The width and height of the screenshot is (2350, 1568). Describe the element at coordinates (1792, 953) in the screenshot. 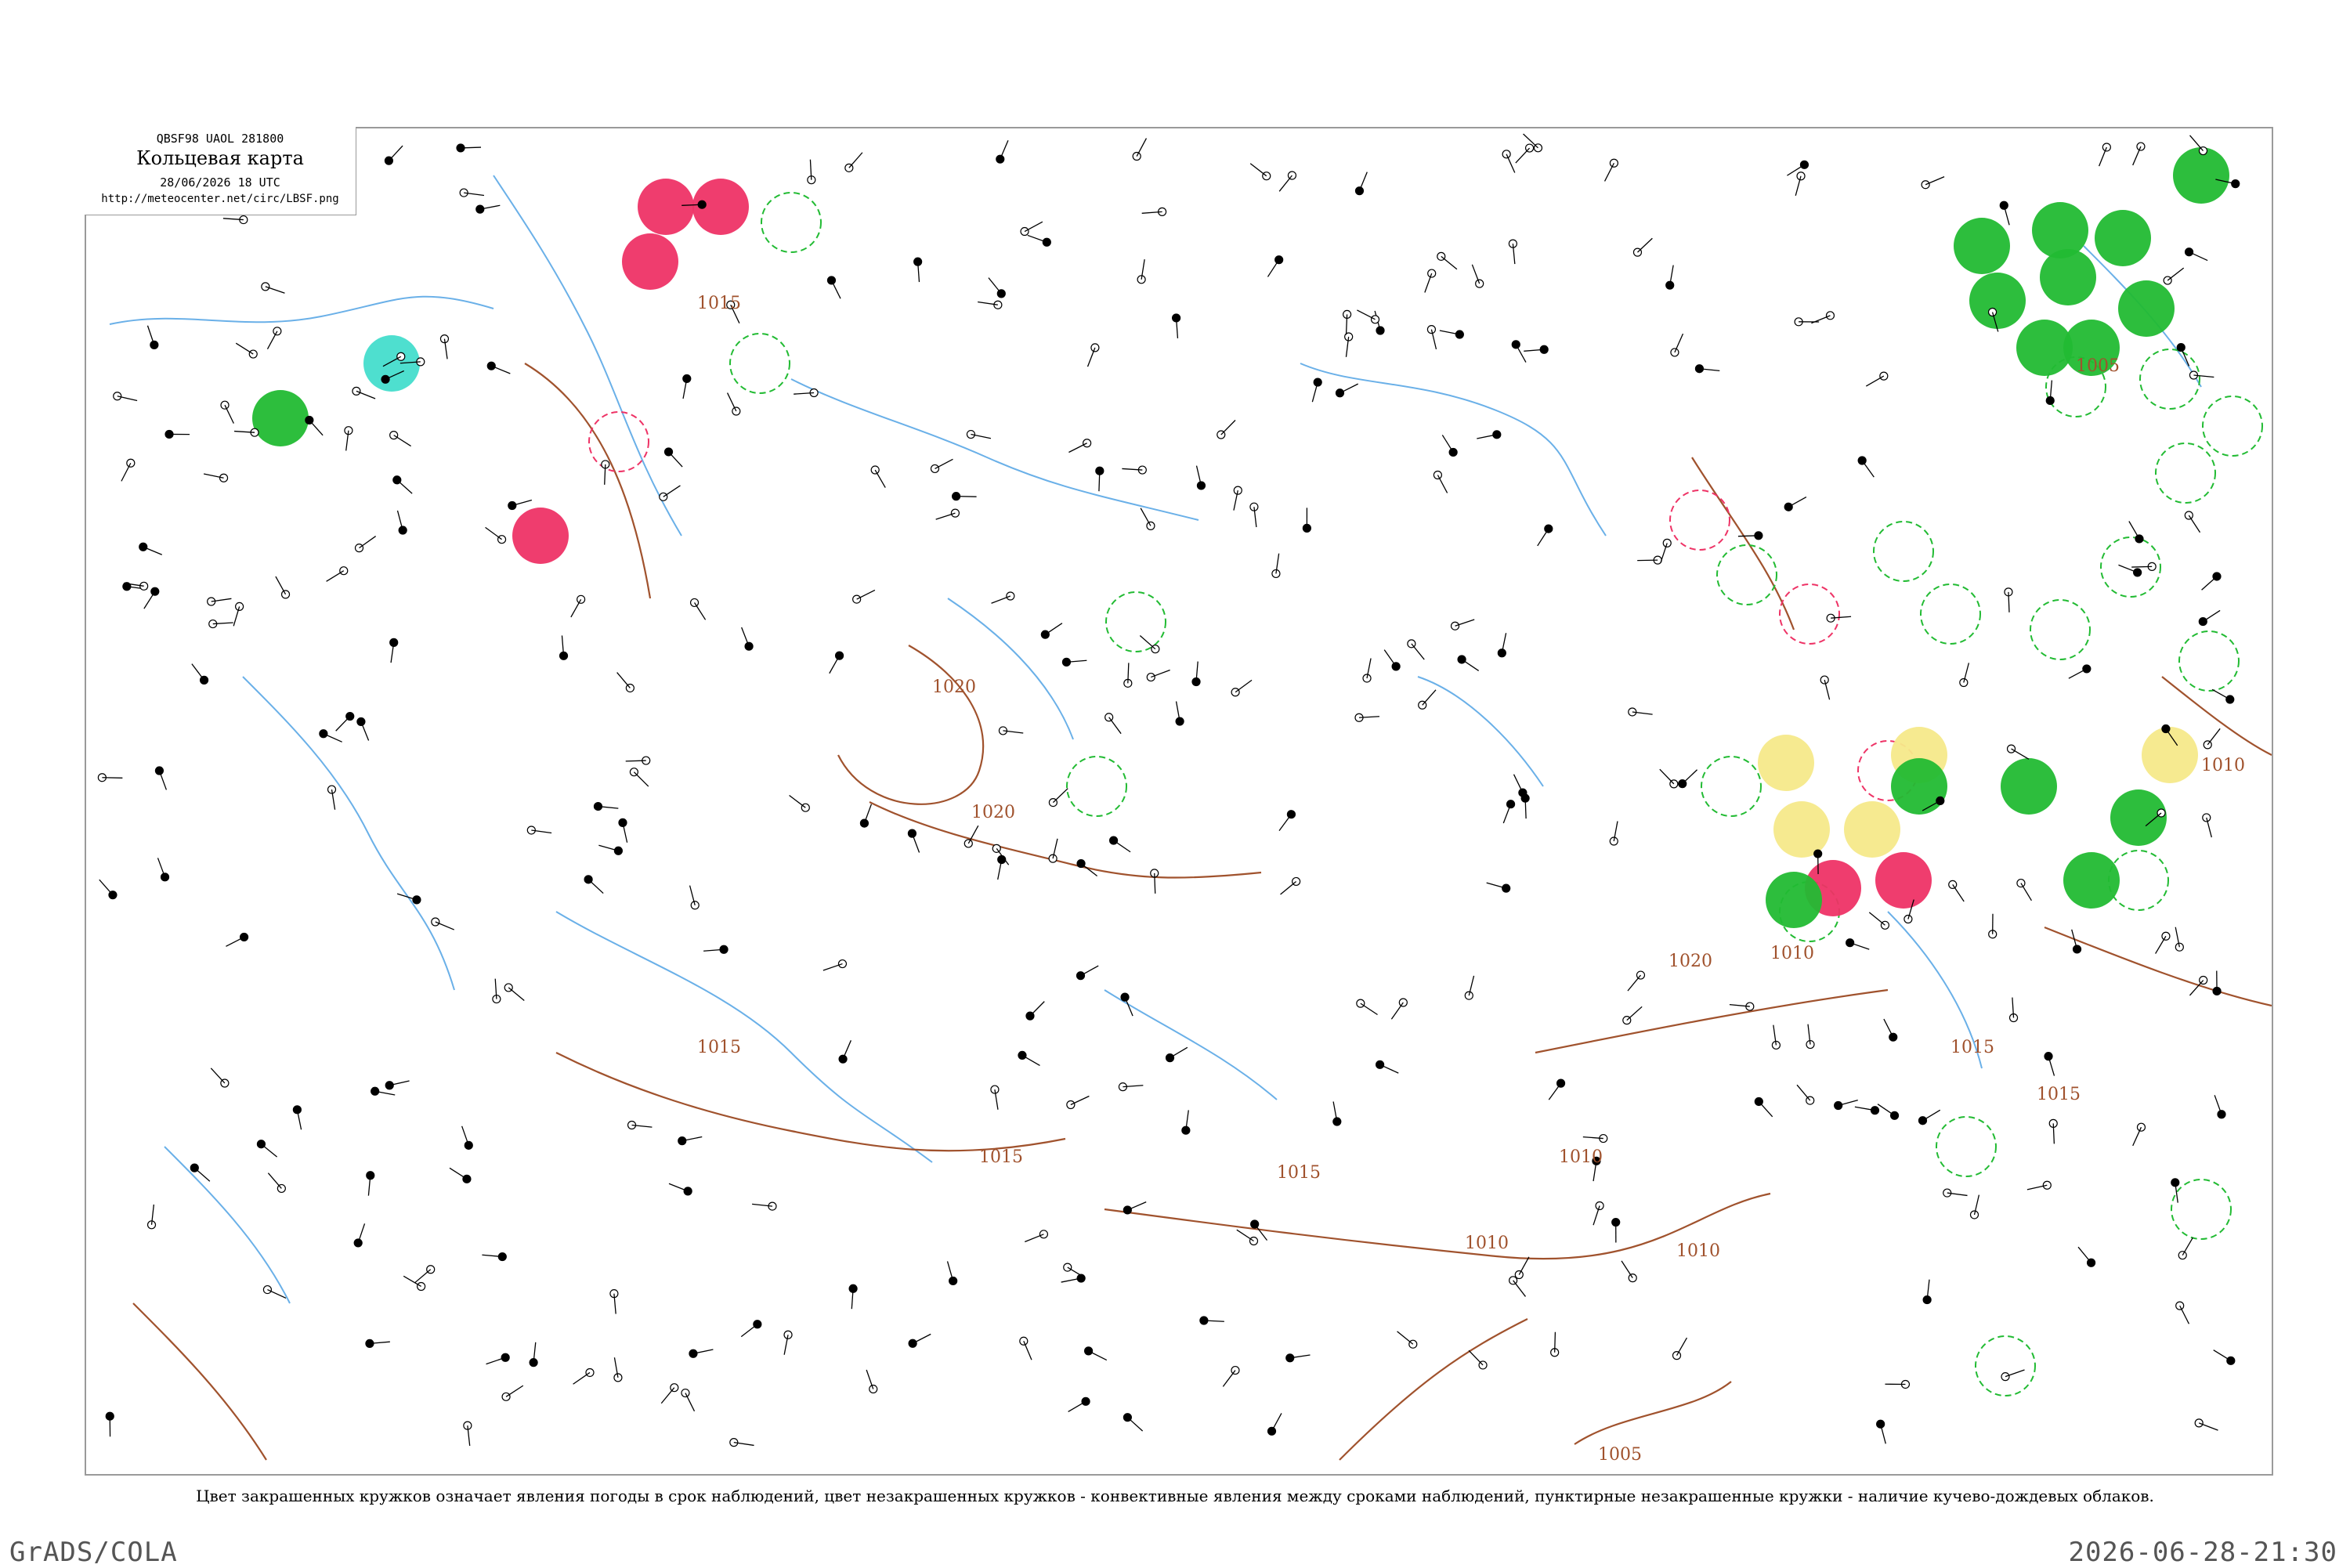

I see `isobar-label: 1010` at that location.